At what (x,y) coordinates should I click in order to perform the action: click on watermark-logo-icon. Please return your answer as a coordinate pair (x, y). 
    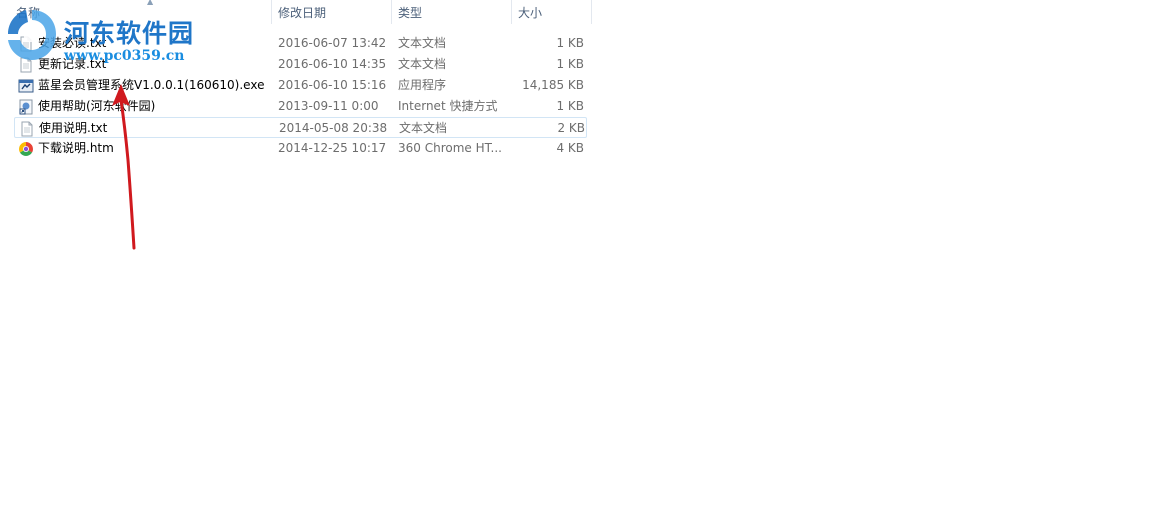
    Looking at the image, I should click on (32, 35).